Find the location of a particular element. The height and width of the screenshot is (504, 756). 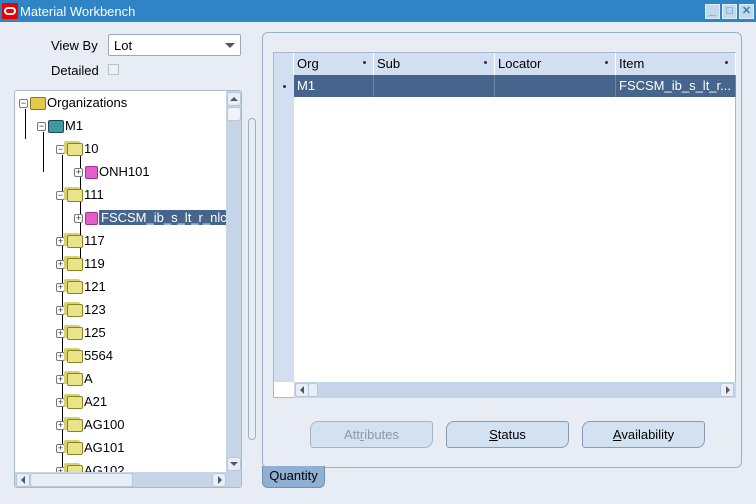

tree-node: − Organizations is located at coordinates (73, 103).